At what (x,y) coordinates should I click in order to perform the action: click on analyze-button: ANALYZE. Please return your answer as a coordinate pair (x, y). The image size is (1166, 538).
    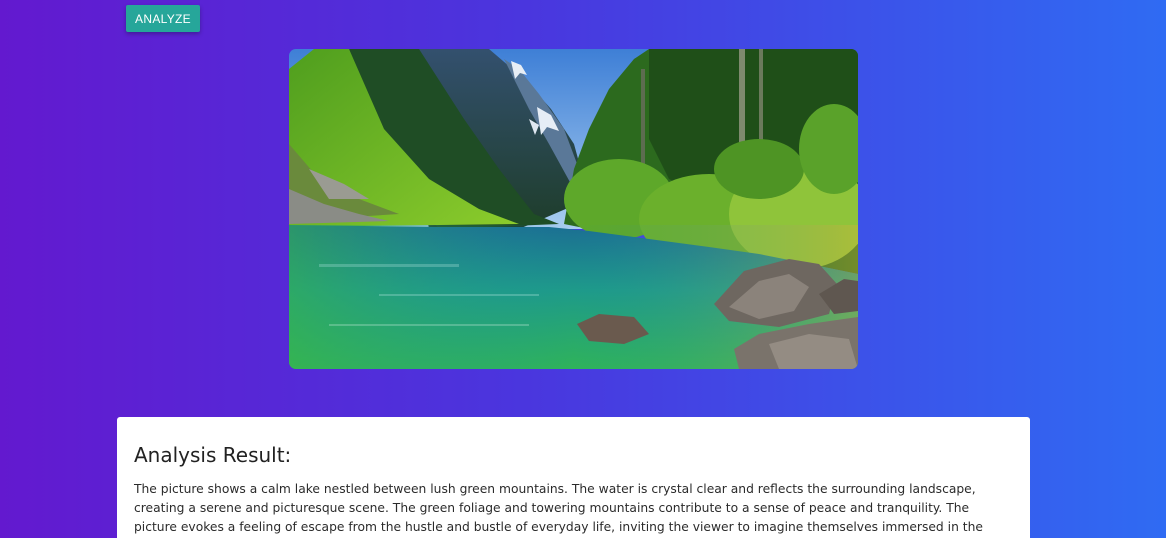
    Looking at the image, I should click on (163, 18).